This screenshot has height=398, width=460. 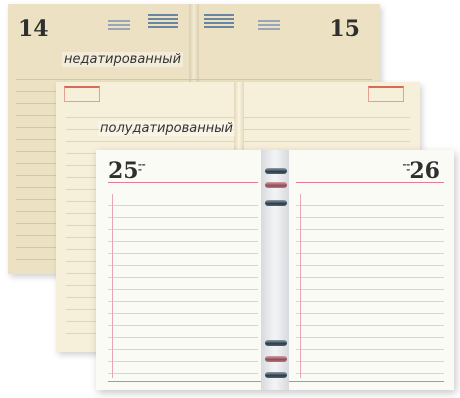 What do you see at coordinates (123, 59) in the screenshot?
I see `undated-caption: недатированный` at bounding box center [123, 59].